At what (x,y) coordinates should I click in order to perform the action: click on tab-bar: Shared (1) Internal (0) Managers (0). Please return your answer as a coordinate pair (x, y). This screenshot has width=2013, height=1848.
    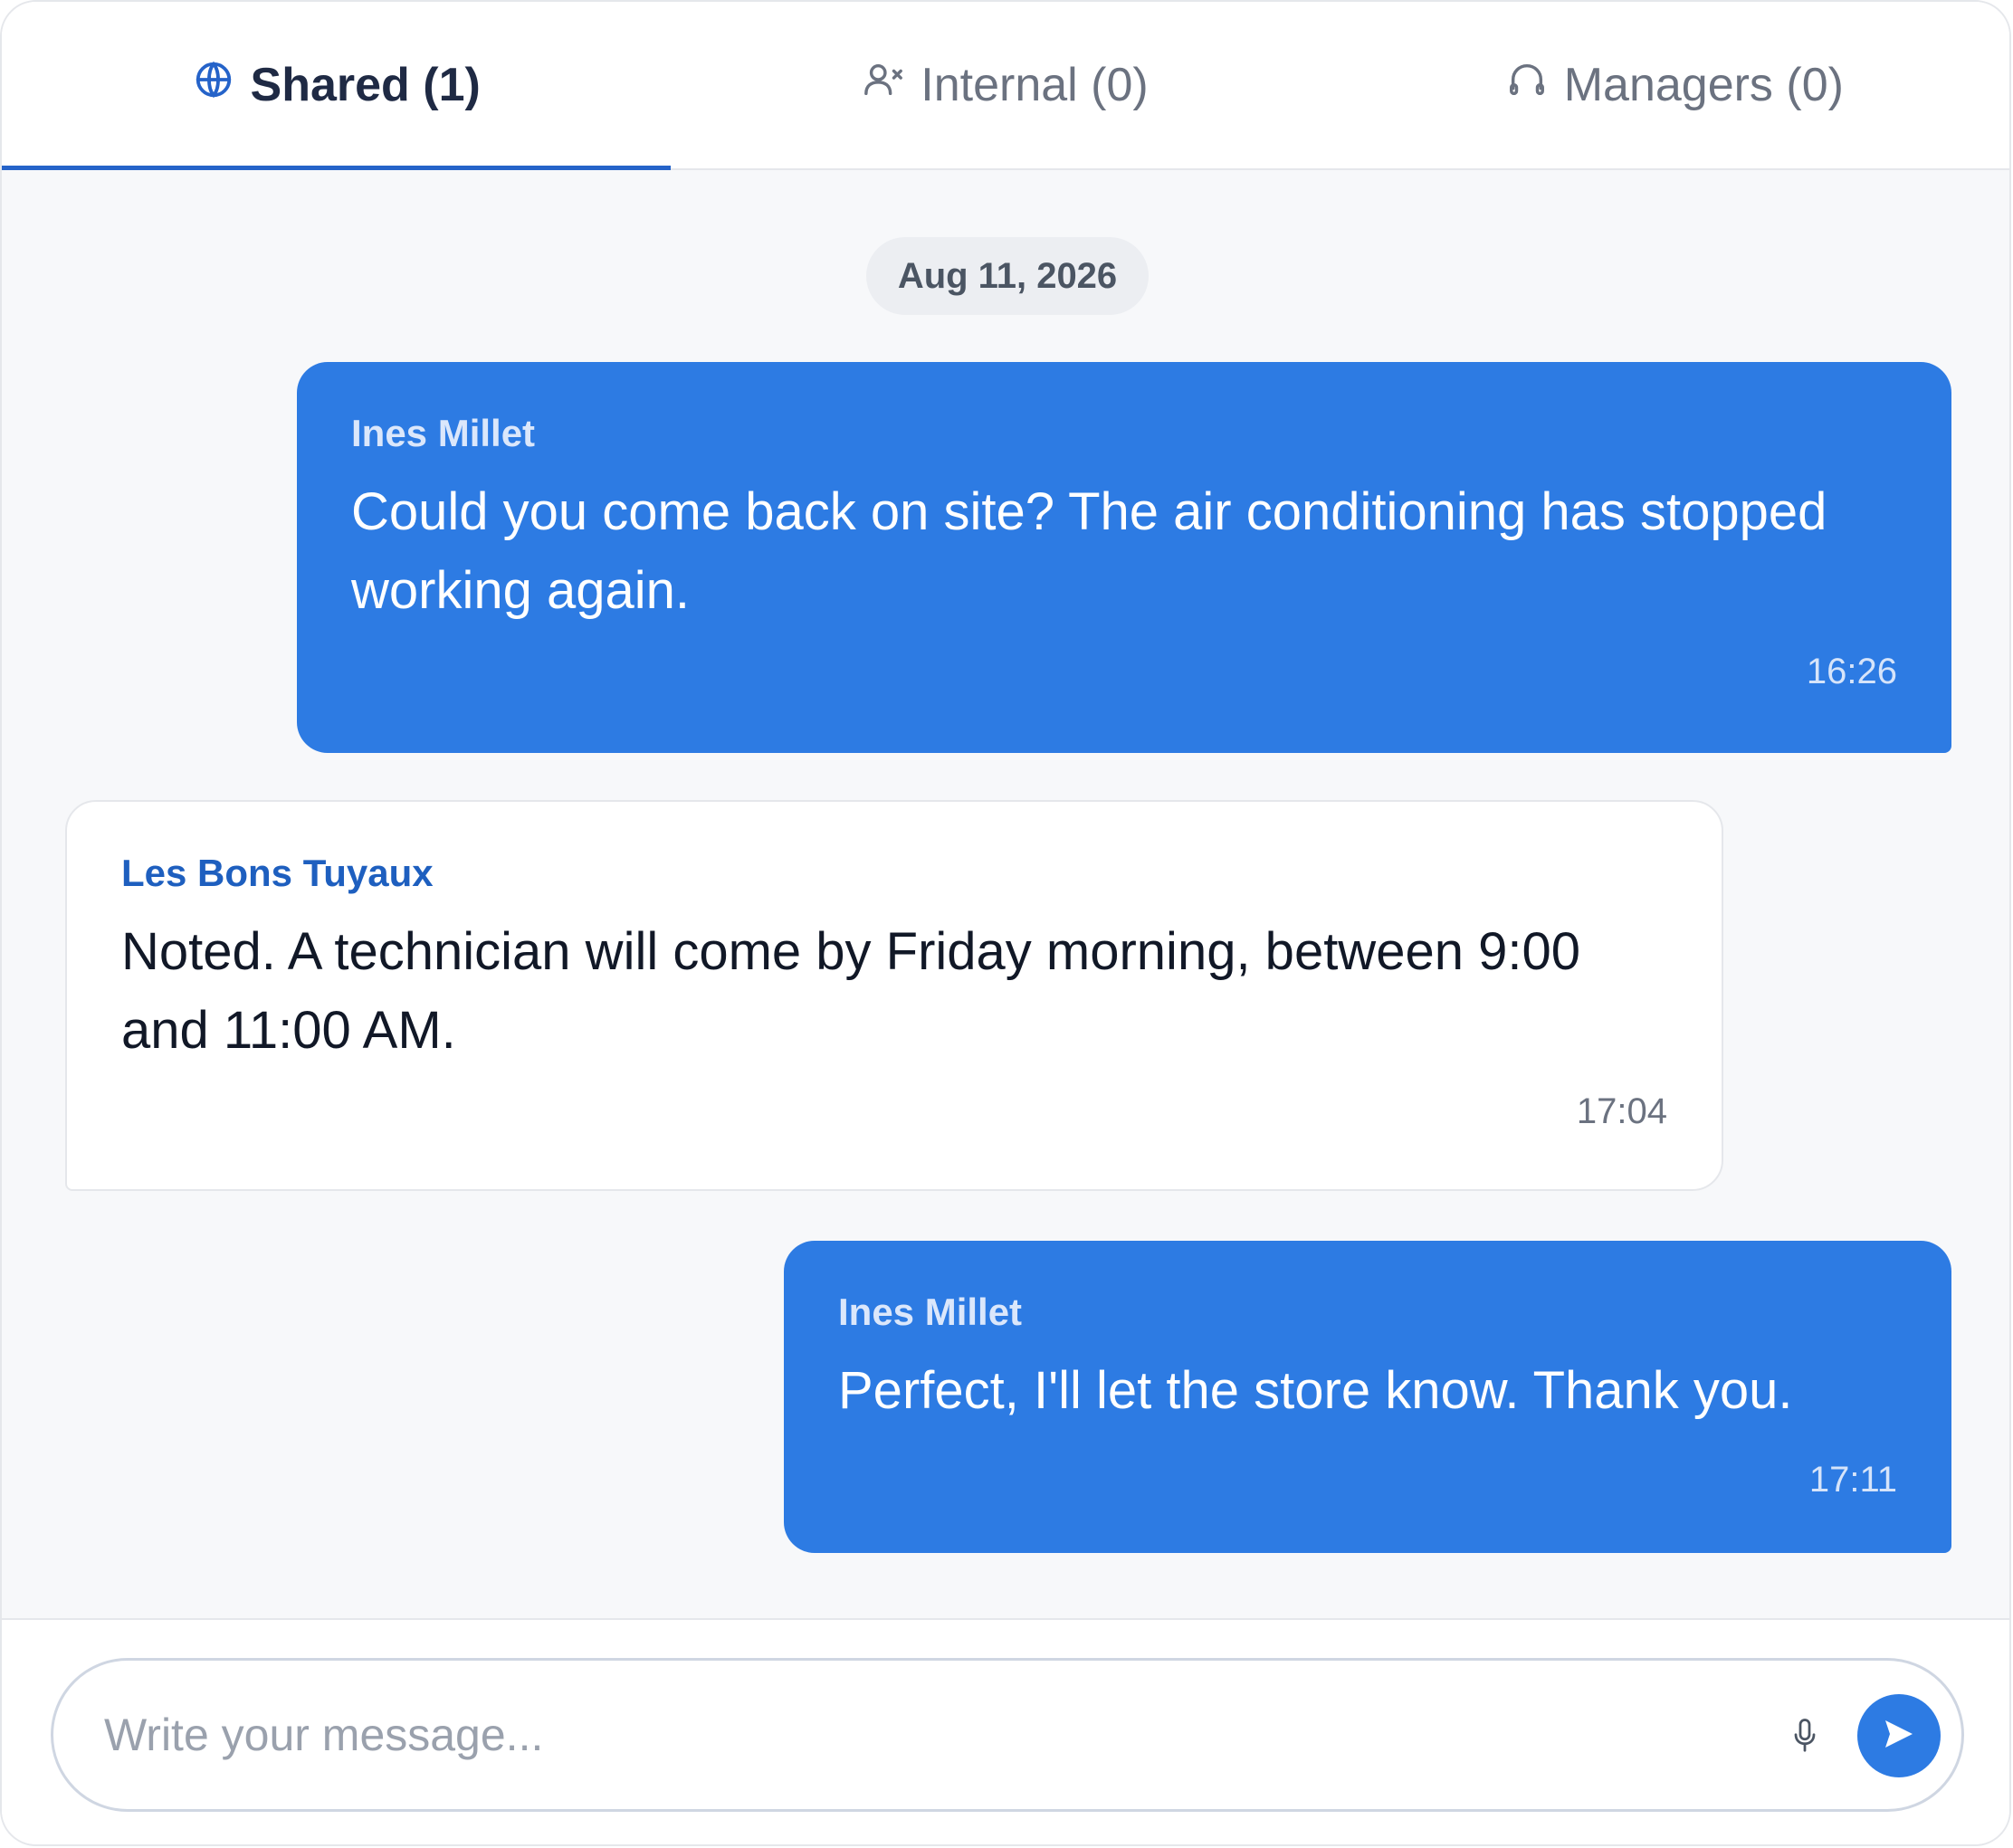
    Looking at the image, I should click on (1006, 86).